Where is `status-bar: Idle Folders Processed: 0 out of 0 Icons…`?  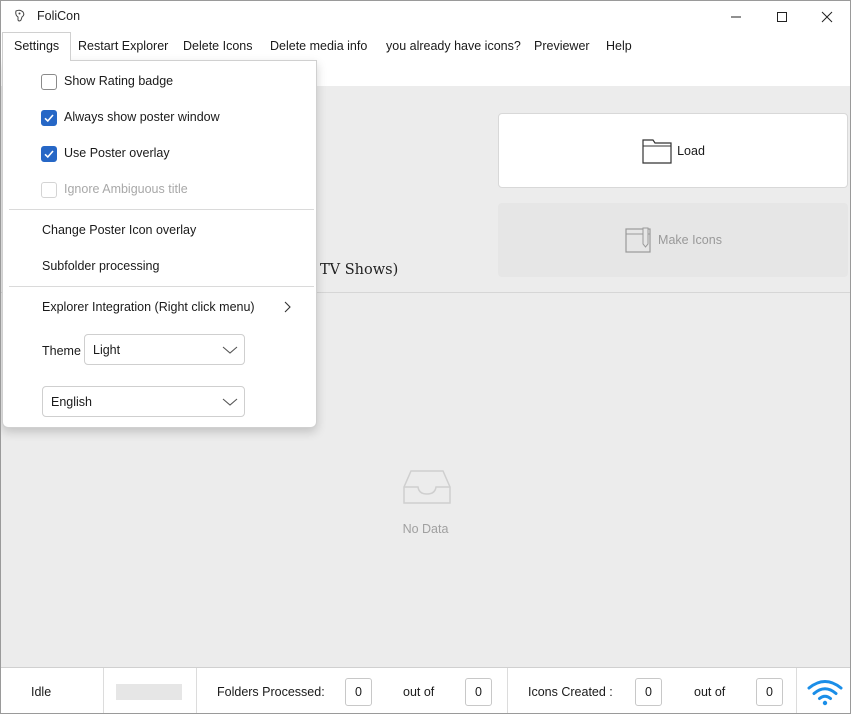 status-bar: Idle Folders Processed: 0 out of 0 Icons… is located at coordinates (425, 690).